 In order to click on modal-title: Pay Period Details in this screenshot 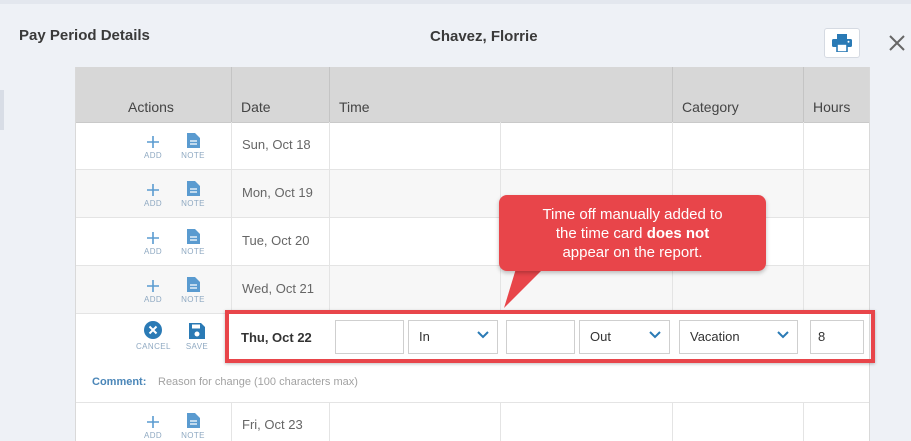, I will do `click(84, 35)`.